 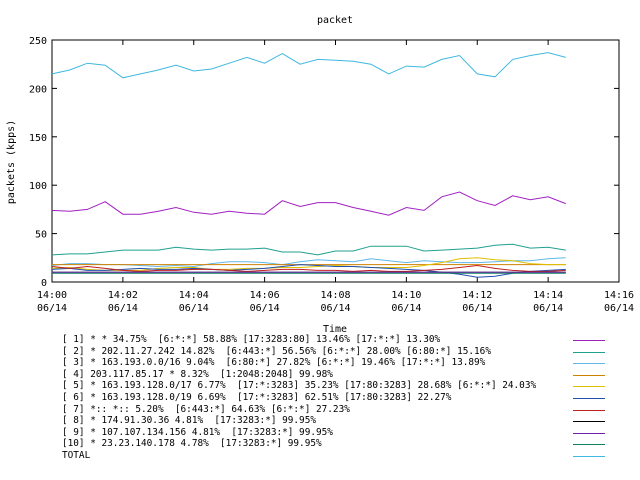 What do you see at coordinates (548, 295) in the screenshot?
I see `x-tick-time: 14:14` at bounding box center [548, 295].